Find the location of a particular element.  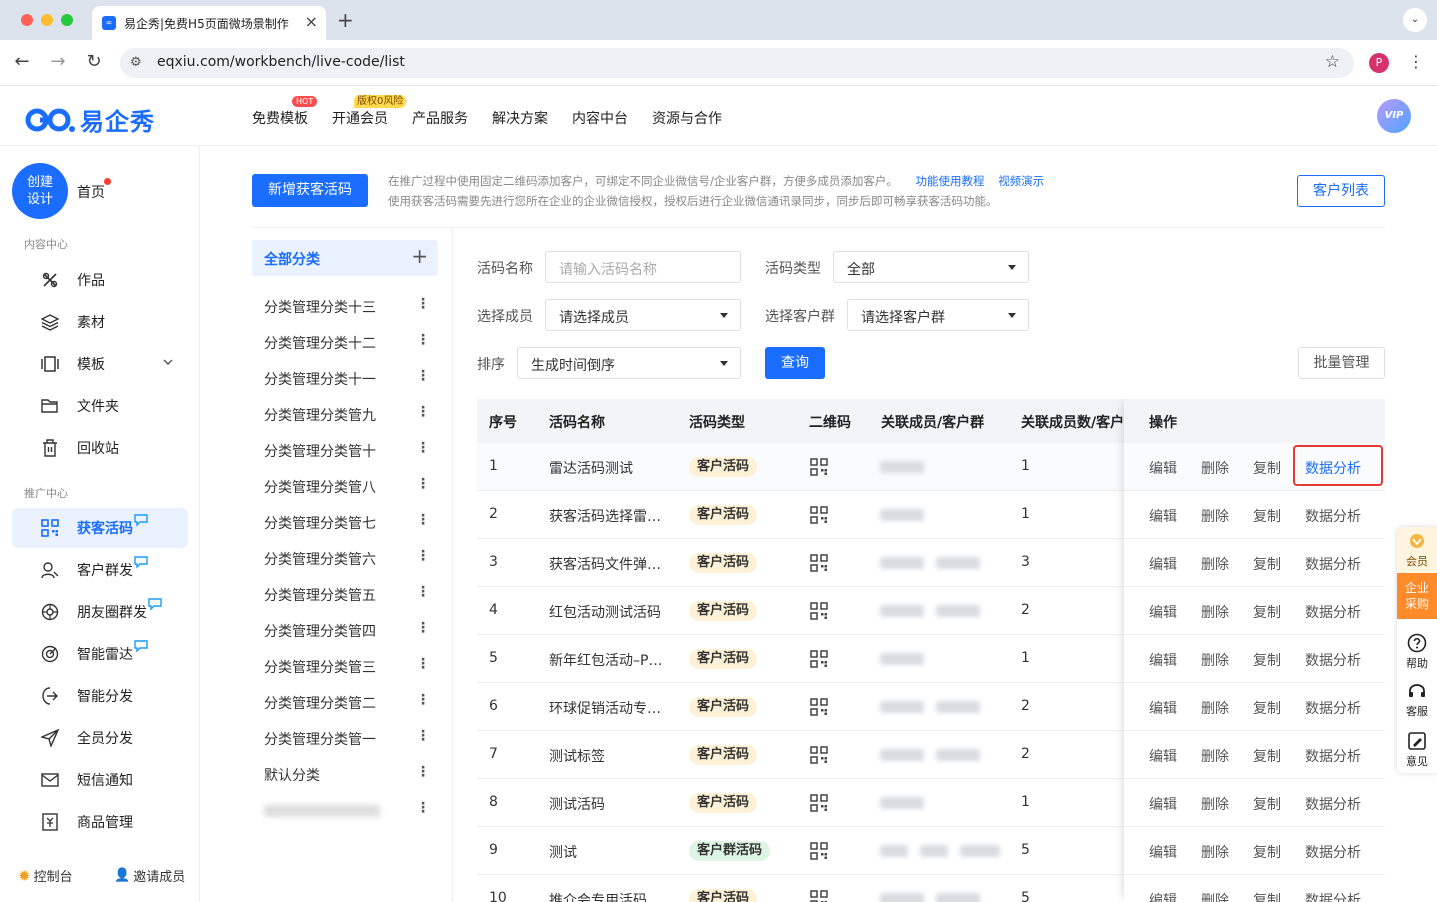

close-tab-icon: × is located at coordinates (311, 21).